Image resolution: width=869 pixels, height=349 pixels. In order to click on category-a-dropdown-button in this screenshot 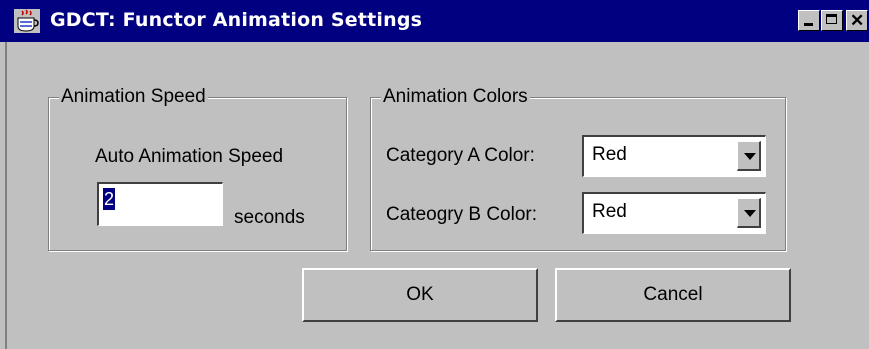, I will do `click(749, 156)`.